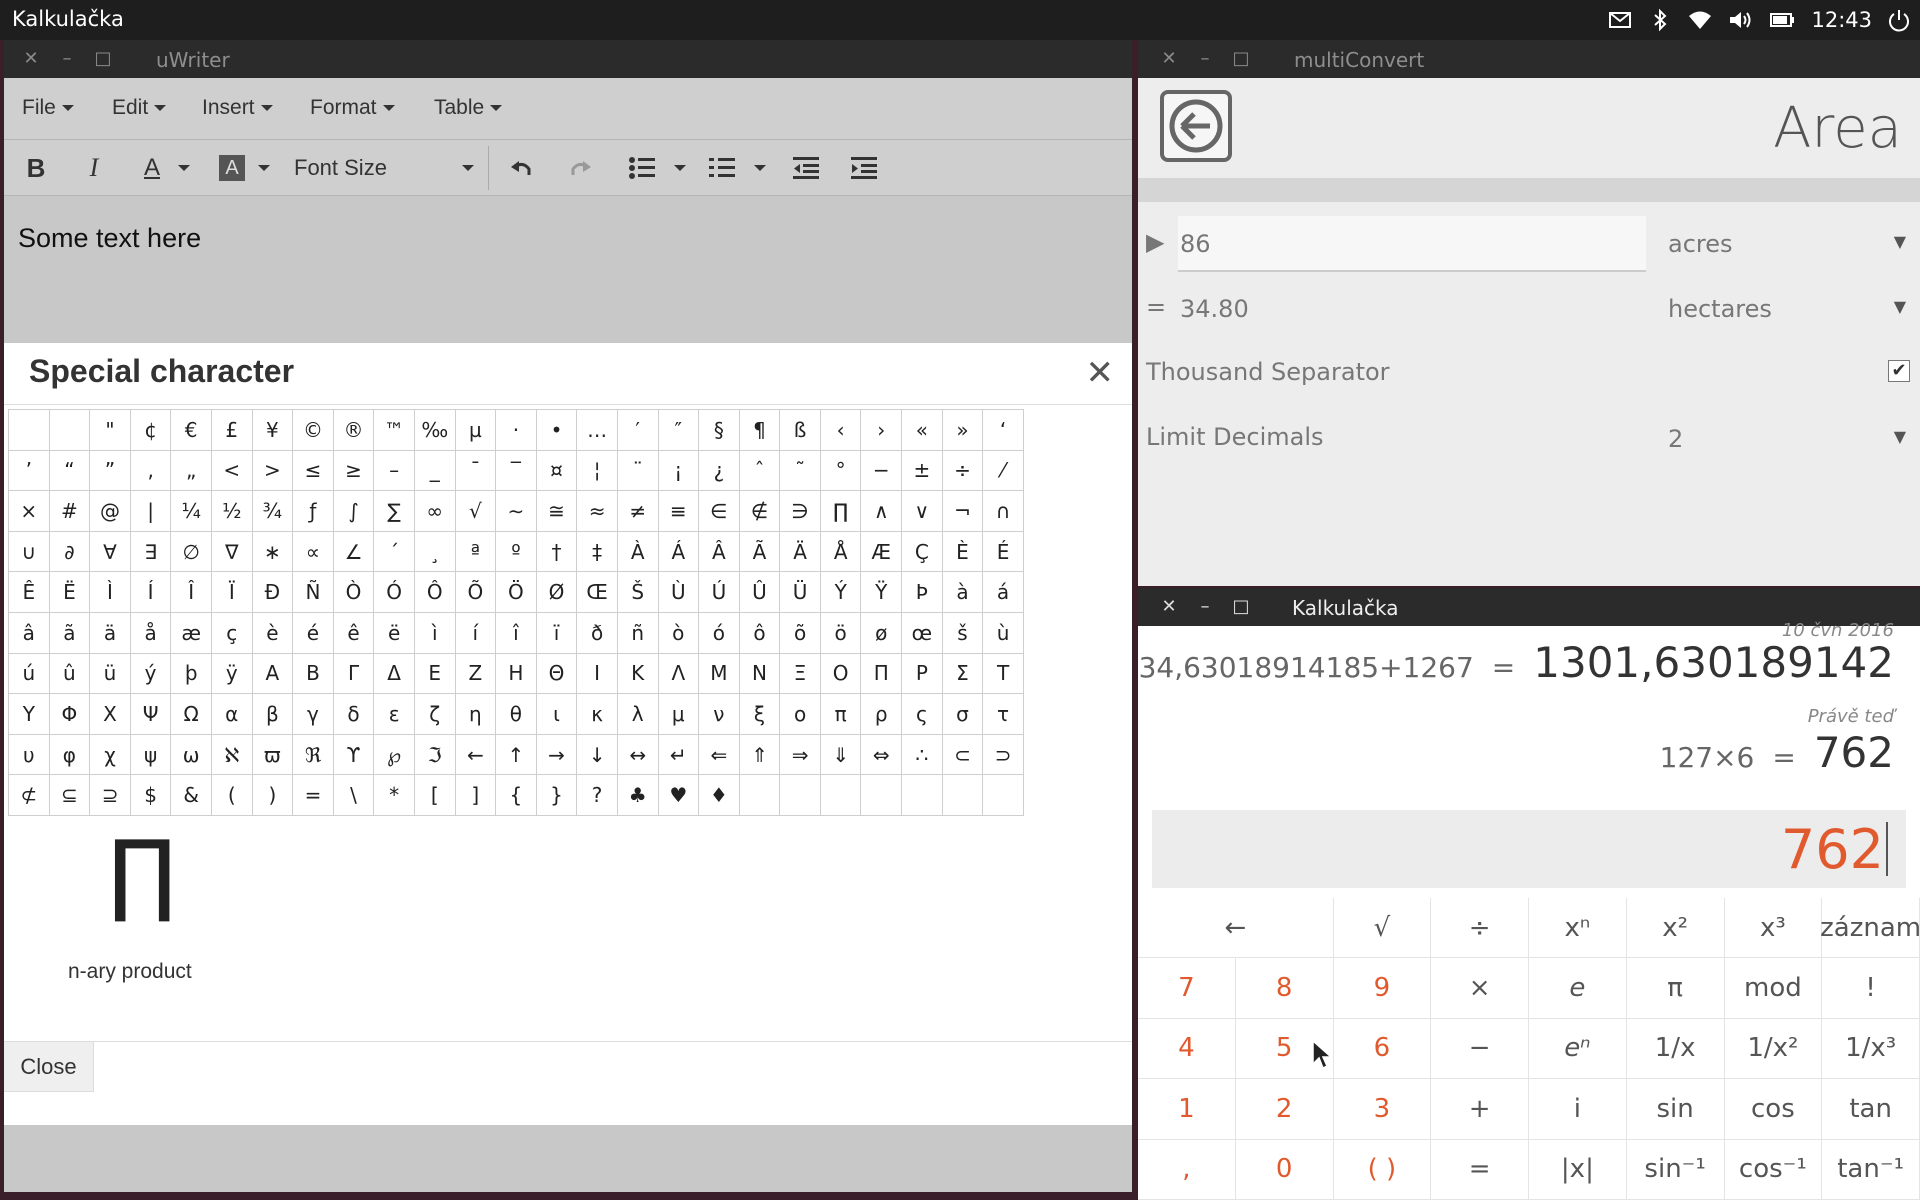  I want to click on character-cell: (, so click(231, 795).